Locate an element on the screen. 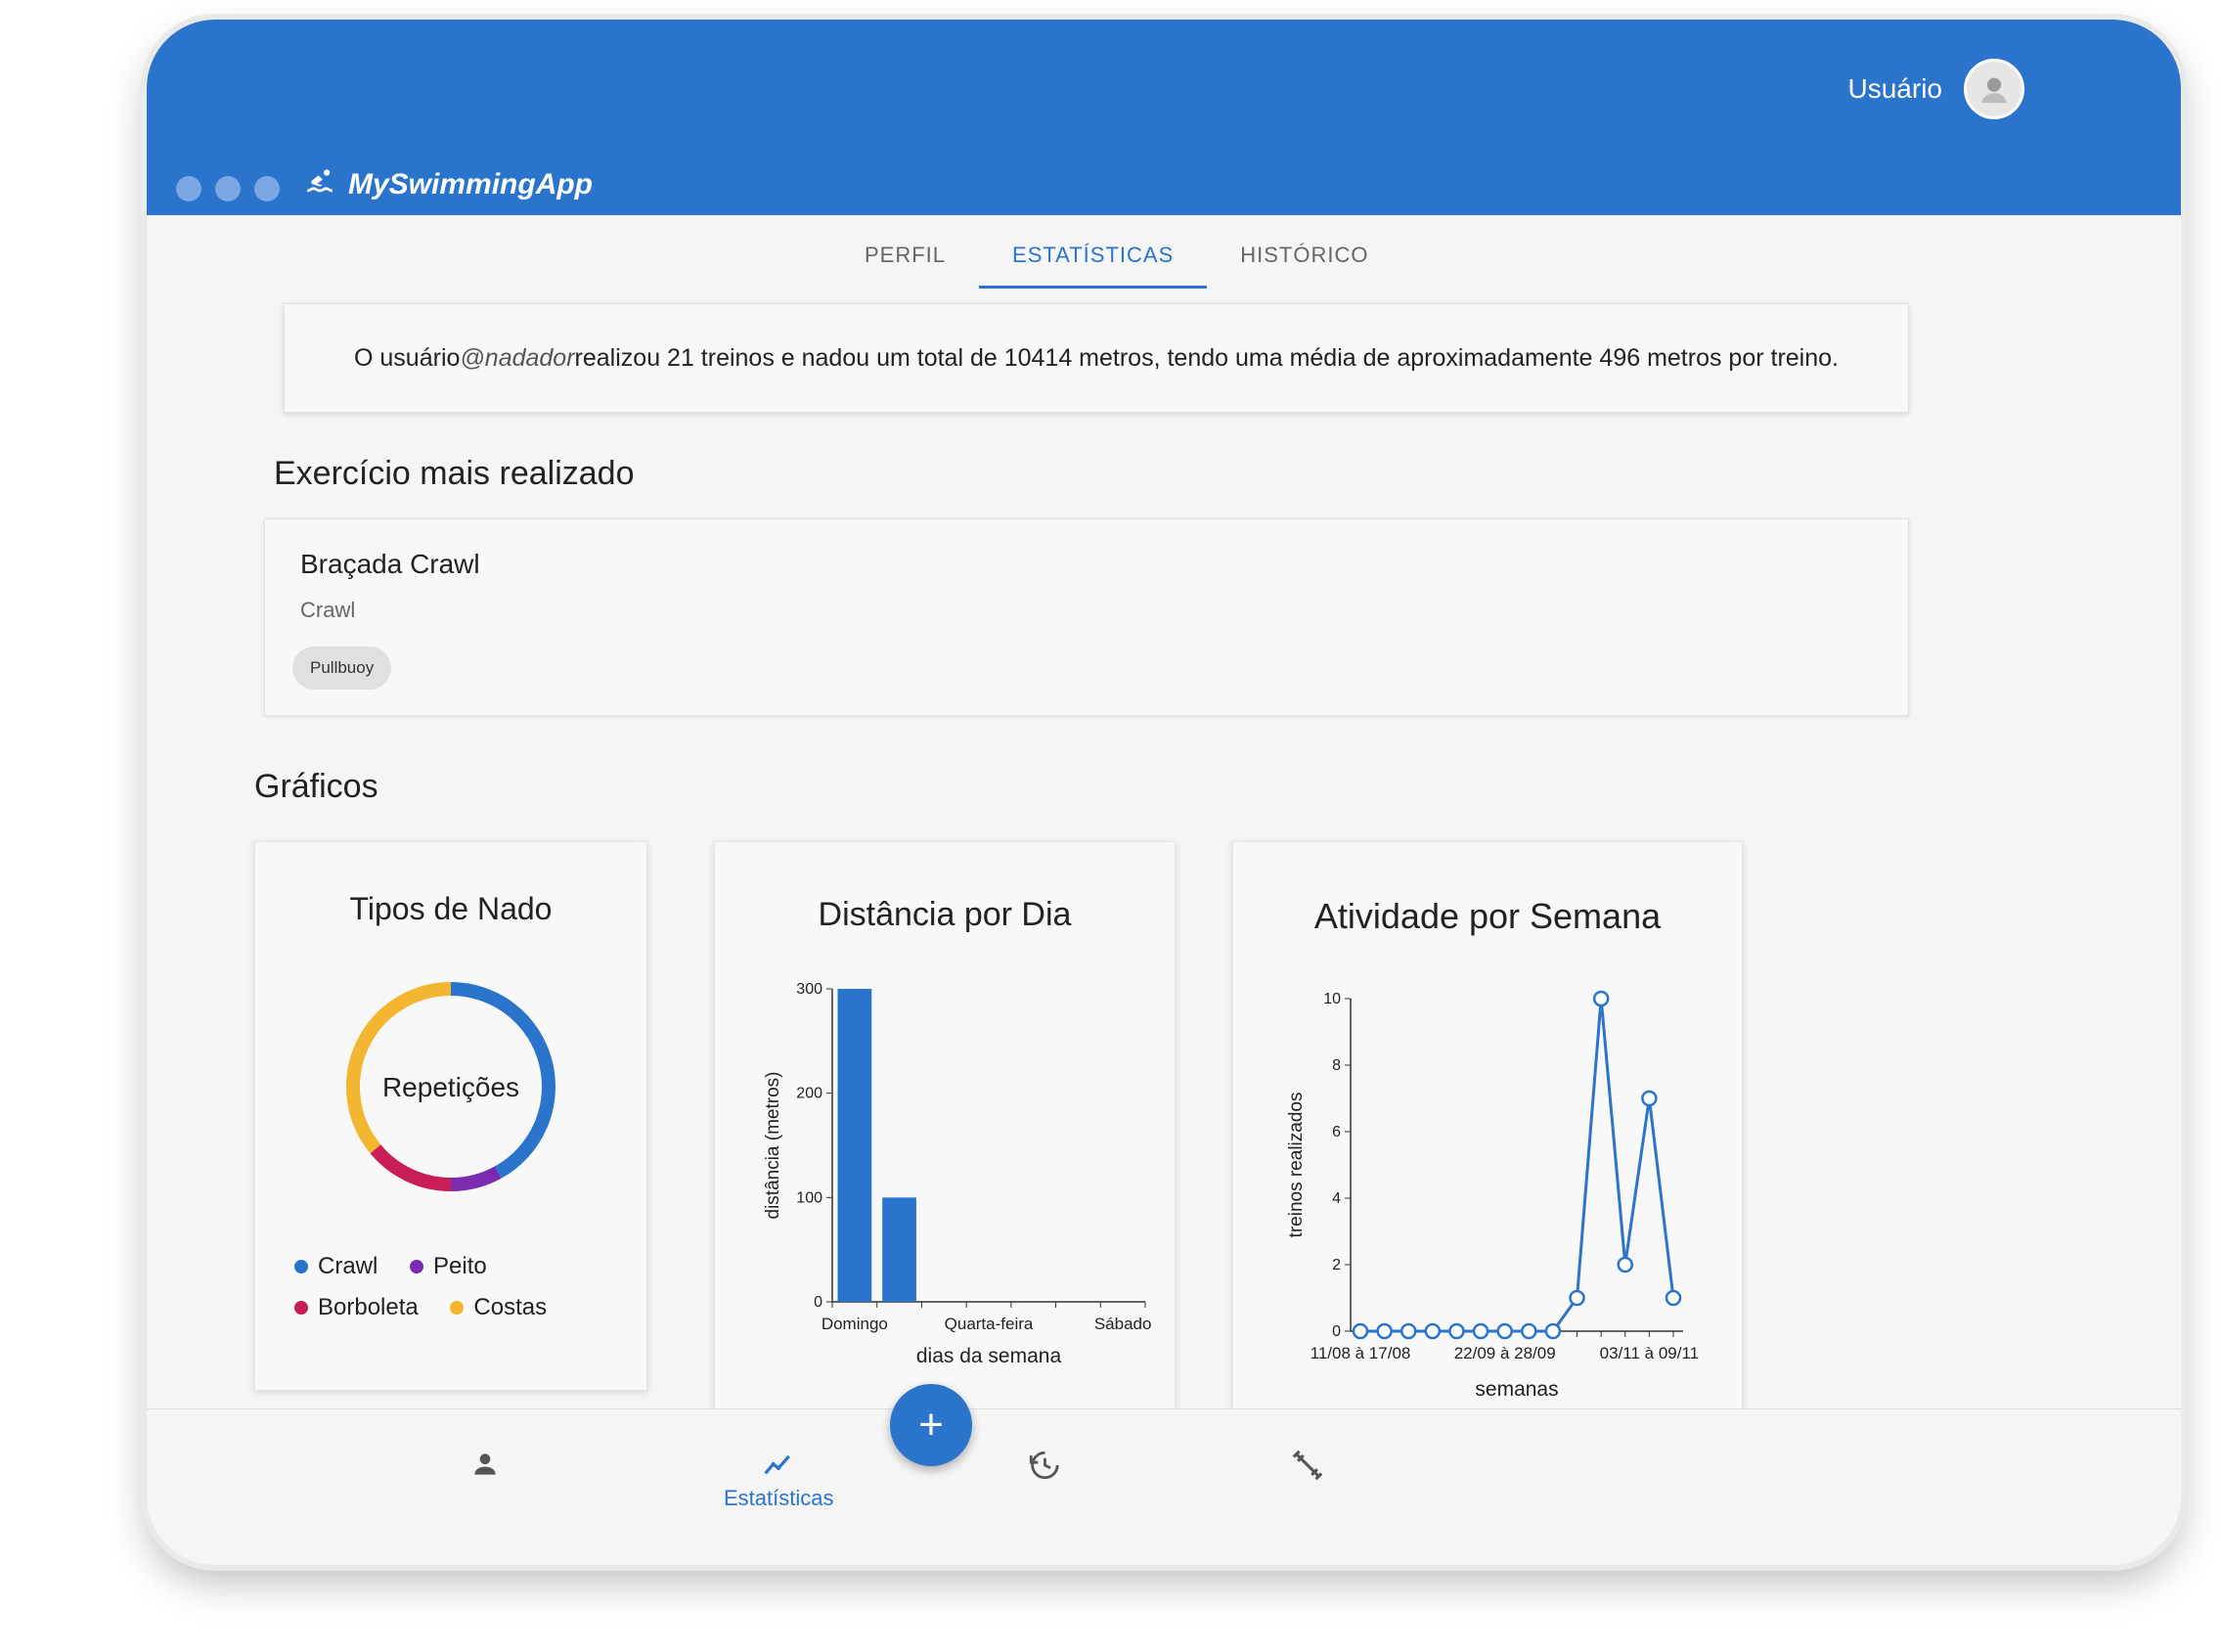  window-dot-close is located at coordinates (188, 189).